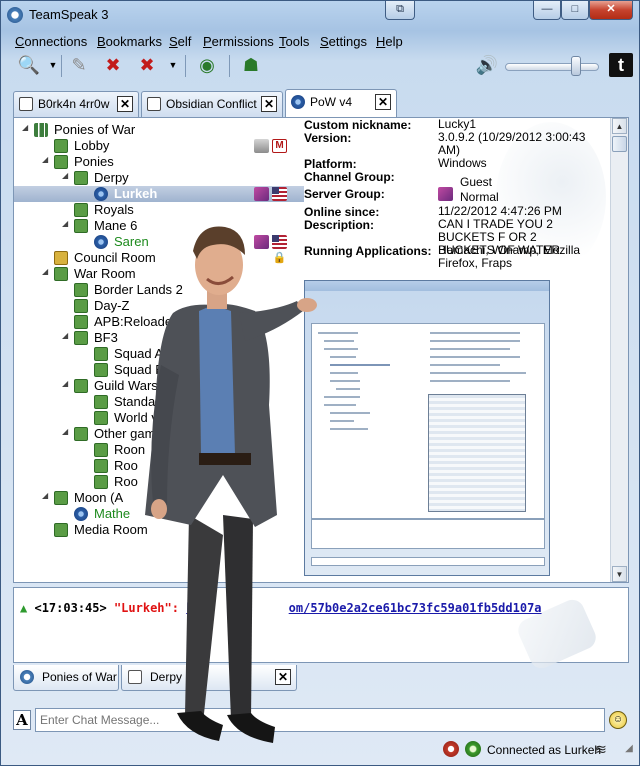 The width and height of the screenshot is (640, 766). Describe the element at coordinates (161, 678) in the screenshot. I see `chat-tab-channel: Derpy` at that location.